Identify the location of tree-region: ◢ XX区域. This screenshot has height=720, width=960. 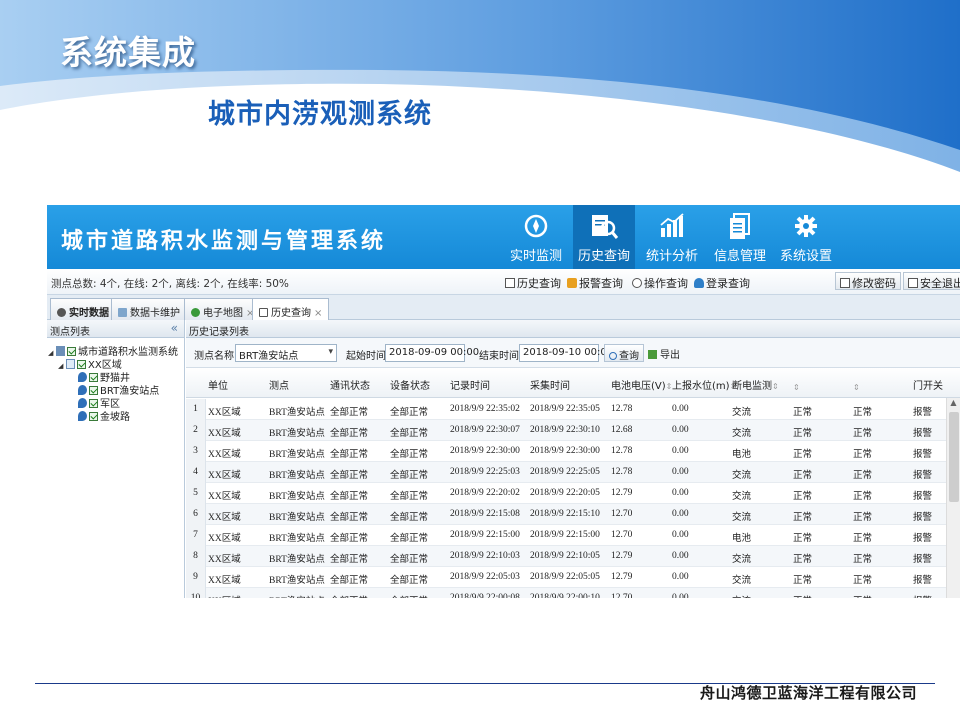
(90, 363).